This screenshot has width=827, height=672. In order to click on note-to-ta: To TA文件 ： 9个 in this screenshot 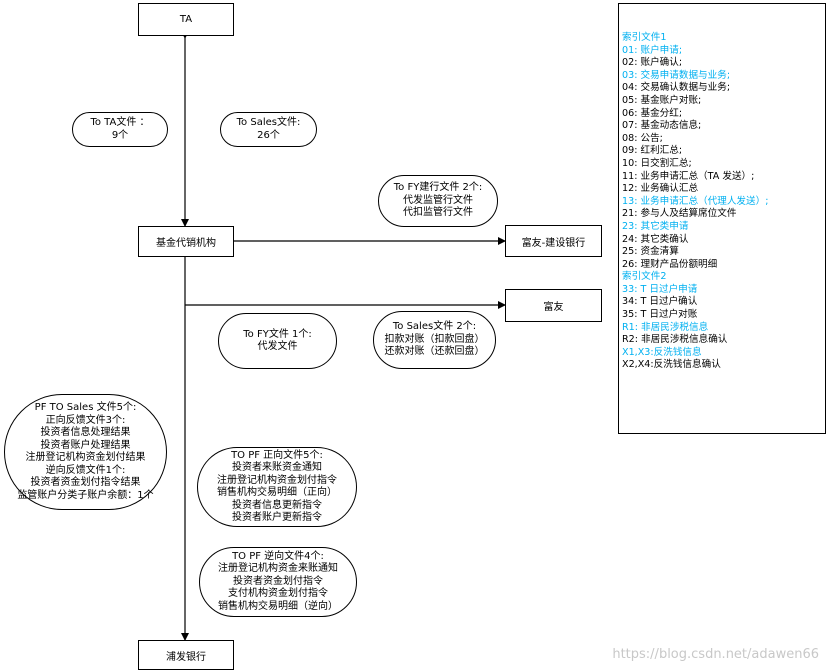, I will do `click(120, 129)`.